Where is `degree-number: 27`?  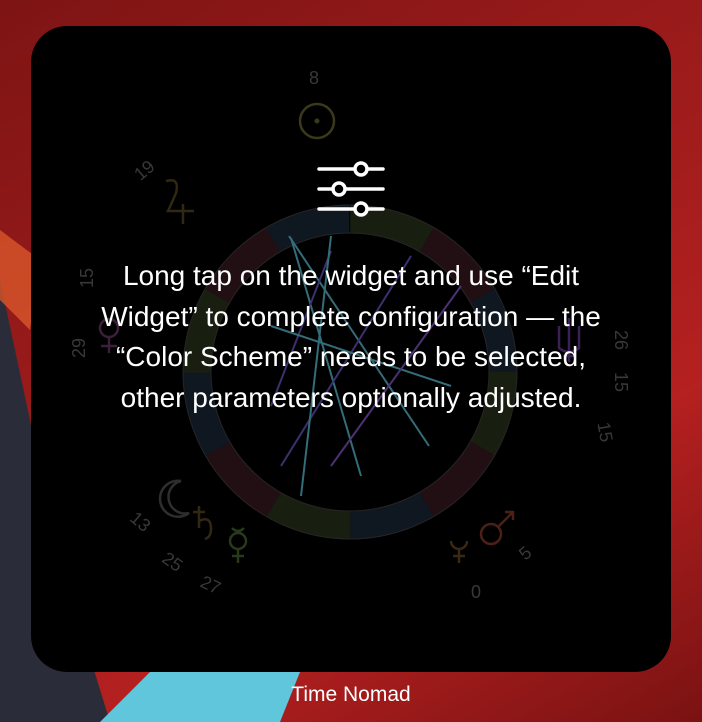
degree-number: 27 is located at coordinates (210, 585).